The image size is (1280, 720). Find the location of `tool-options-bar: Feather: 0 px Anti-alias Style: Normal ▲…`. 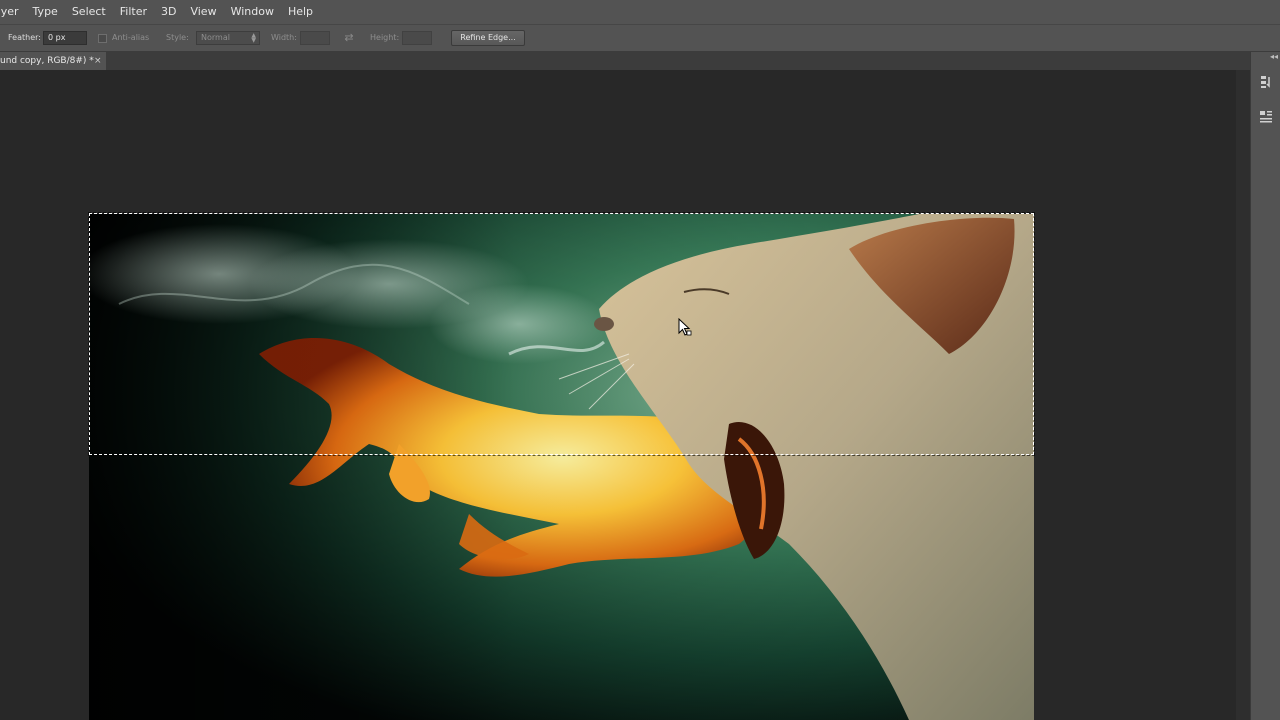

tool-options-bar: Feather: 0 px Anti-alias Style: Normal ▲… is located at coordinates (640, 38).